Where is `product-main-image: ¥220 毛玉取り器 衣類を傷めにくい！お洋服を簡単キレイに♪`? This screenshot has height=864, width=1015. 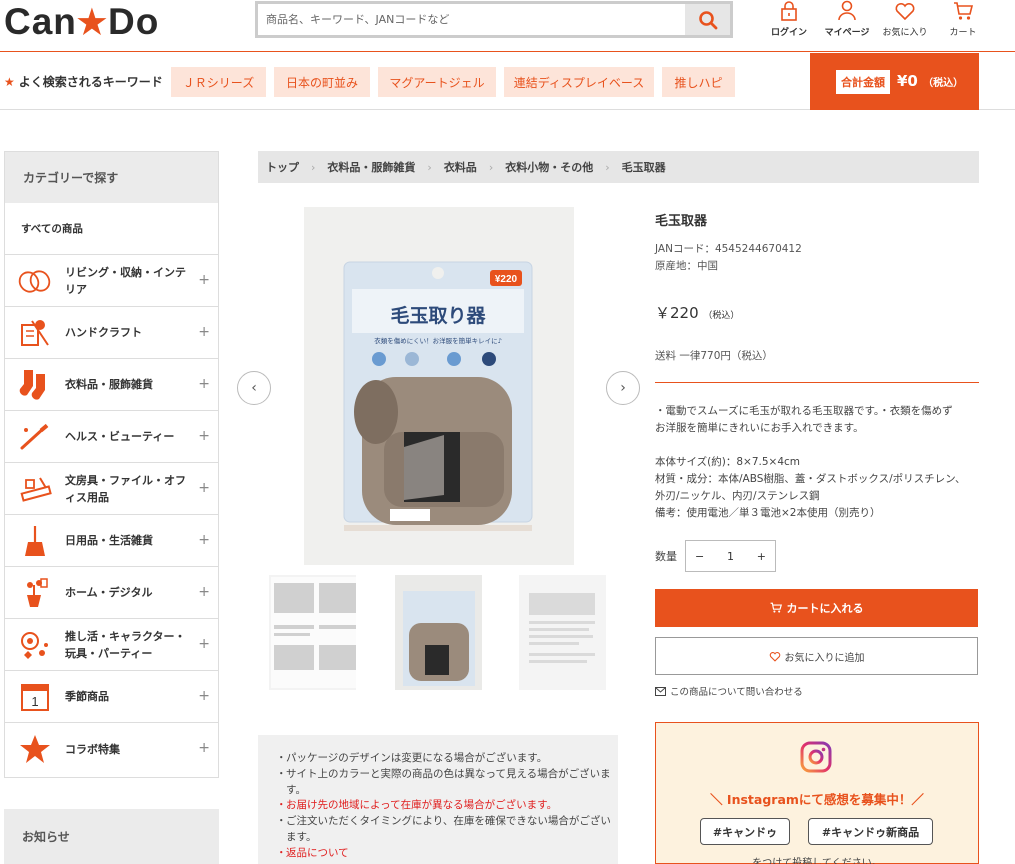 product-main-image: ¥220 毛玉取り器 衣類を傷めにくい！お洋服を簡単キレイに♪ is located at coordinates (439, 386).